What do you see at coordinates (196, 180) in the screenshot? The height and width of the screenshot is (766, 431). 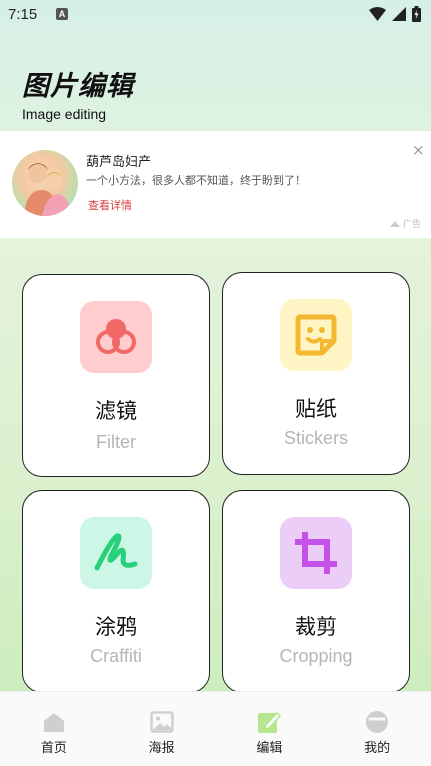 I see `ad-description: 一个小方法，很多人都不知道，终于盼到了！` at bounding box center [196, 180].